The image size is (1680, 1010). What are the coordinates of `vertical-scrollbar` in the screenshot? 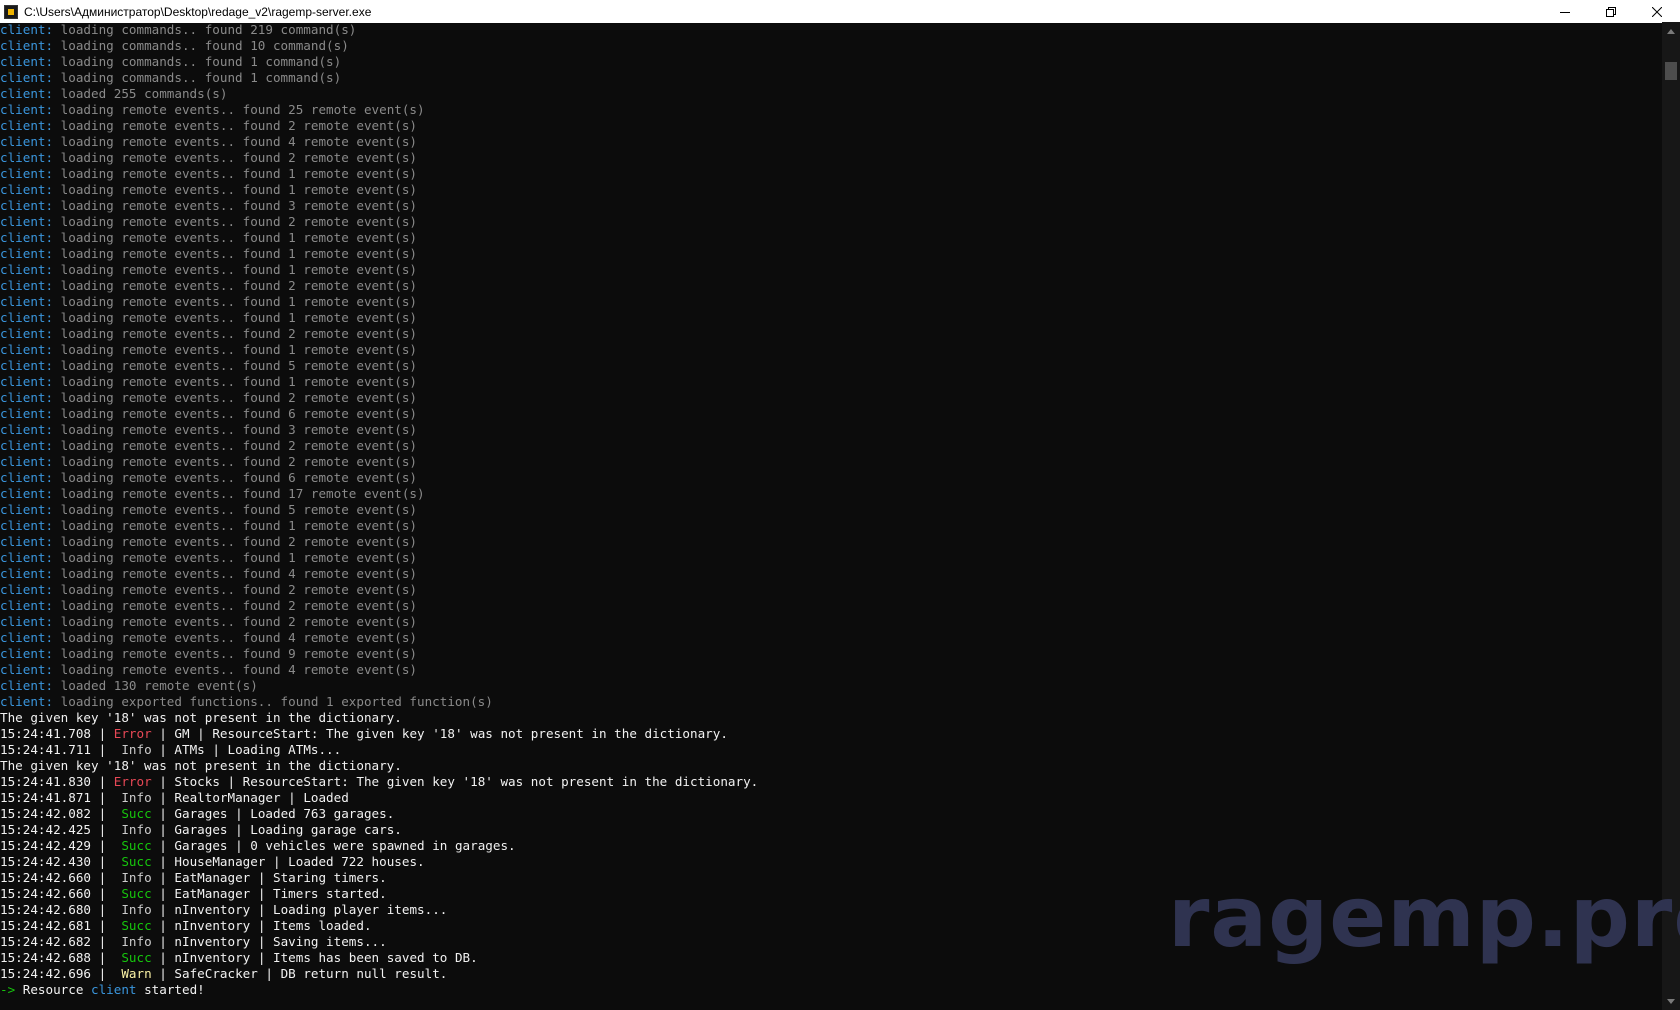 It's located at (1671, 516).